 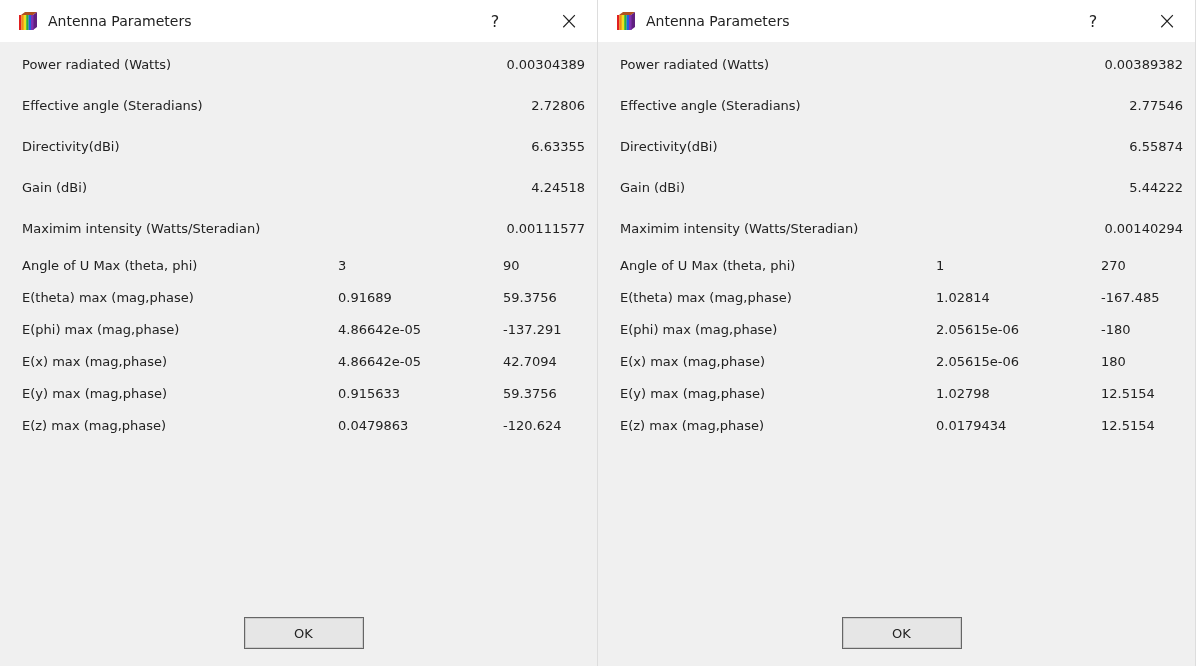 What do you see at coordinates (530, 361) in the screenshot?
I see `parameter-value: 42.7094` at bounding box center [530, 361].